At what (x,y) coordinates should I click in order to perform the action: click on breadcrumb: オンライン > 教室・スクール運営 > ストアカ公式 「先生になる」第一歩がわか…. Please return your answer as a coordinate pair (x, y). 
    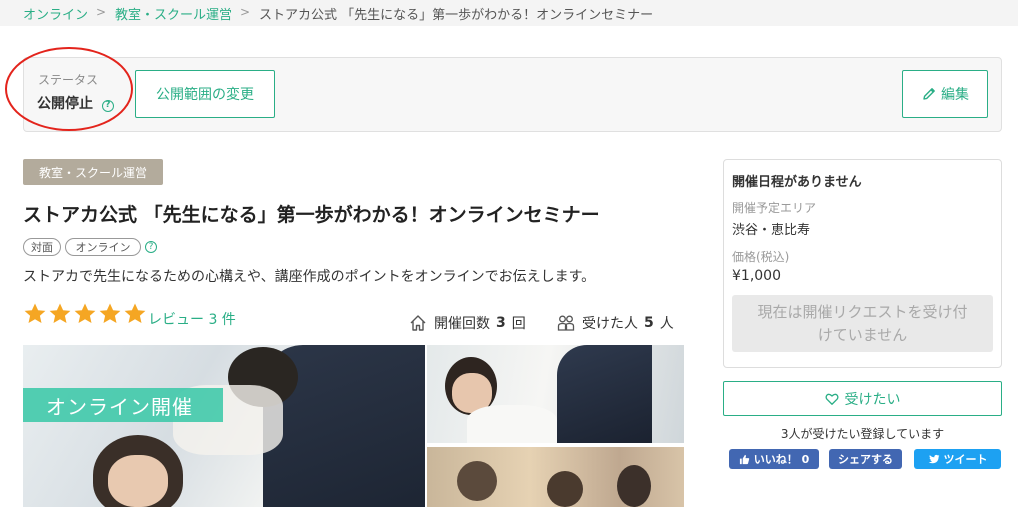
    Looking at the image, I should click on (509, 13).